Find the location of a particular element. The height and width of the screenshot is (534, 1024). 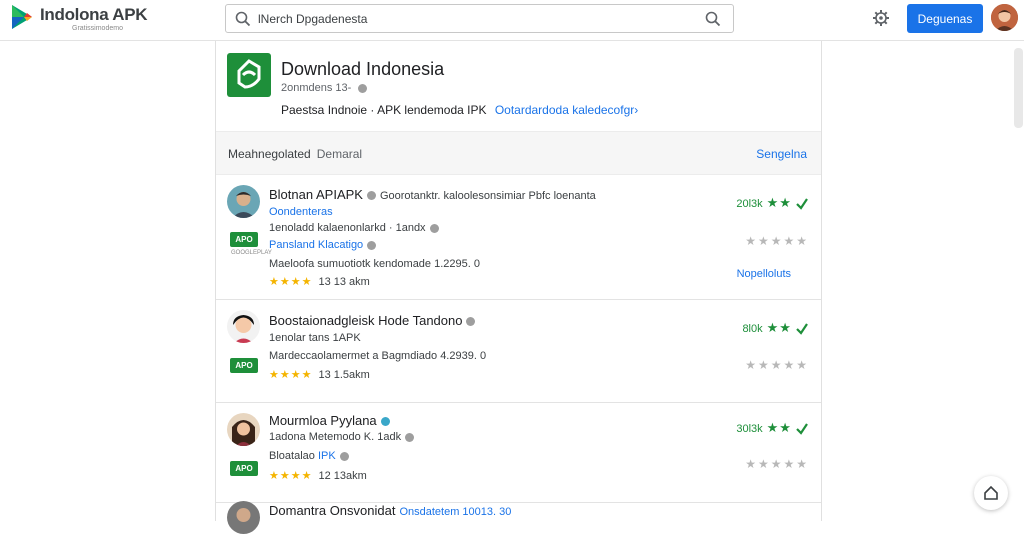

item-rating: ★★★★ 12 13akm is located at coordinates (318, 475).